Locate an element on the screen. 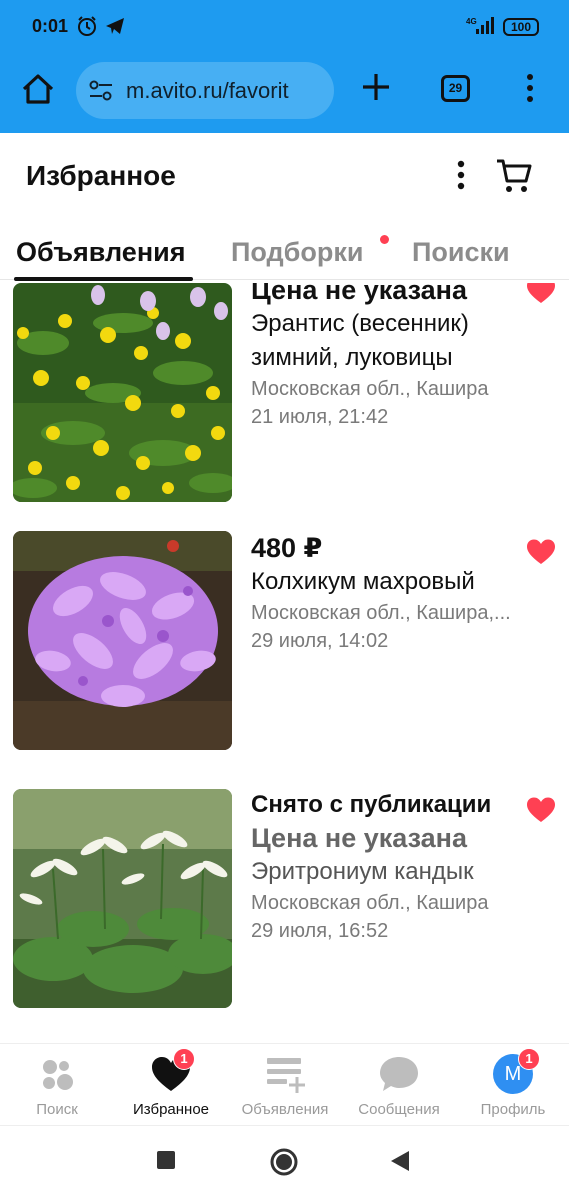  nav-messages: Сообщения is located at coordinates (399, 1085).